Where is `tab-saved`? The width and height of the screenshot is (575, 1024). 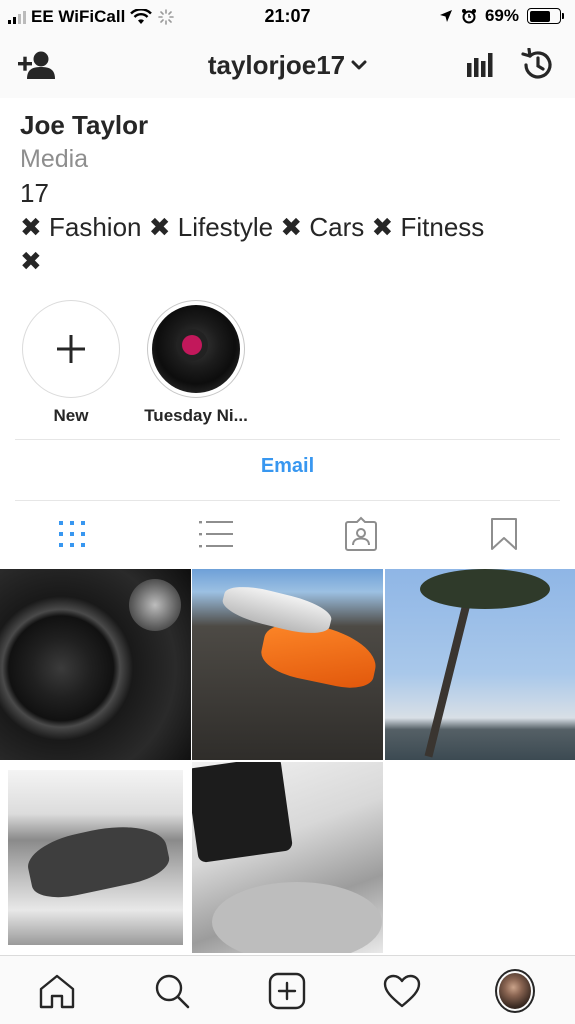
tab-saved is located at coordinates (504, 534).